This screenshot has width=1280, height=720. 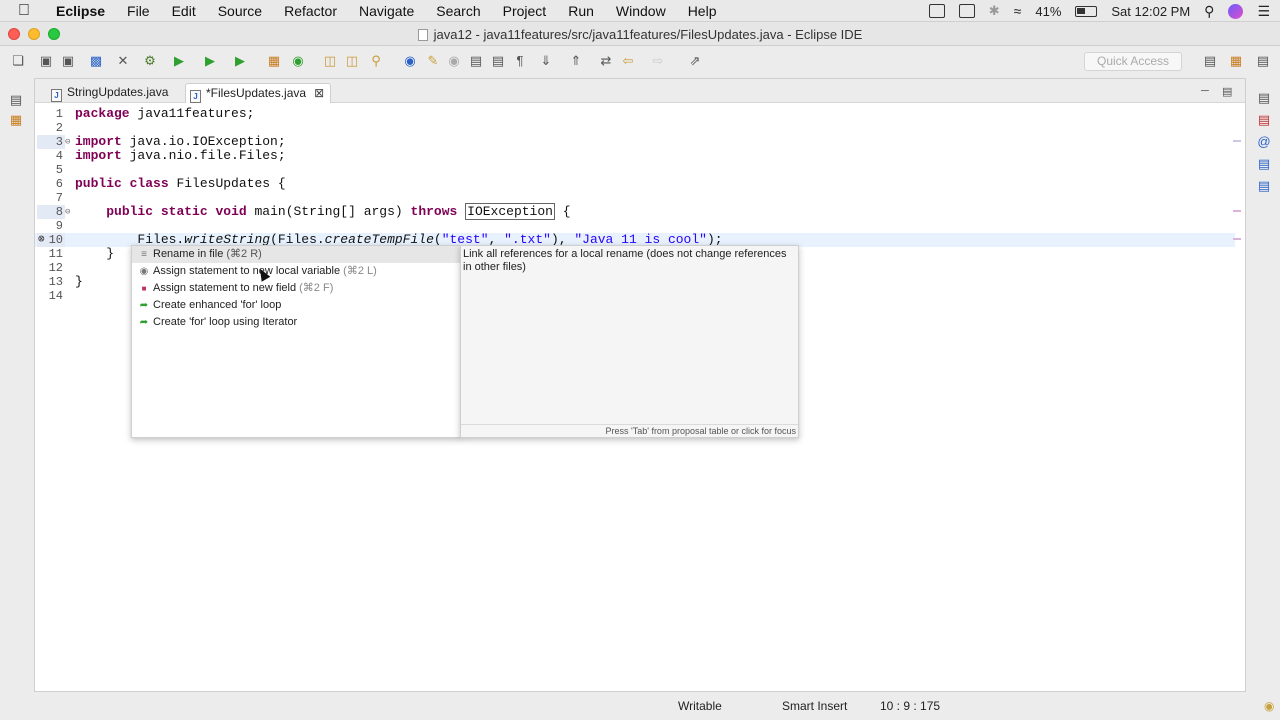 I want to click on external-tools-icon: ▶, so click(x=240, y=61).